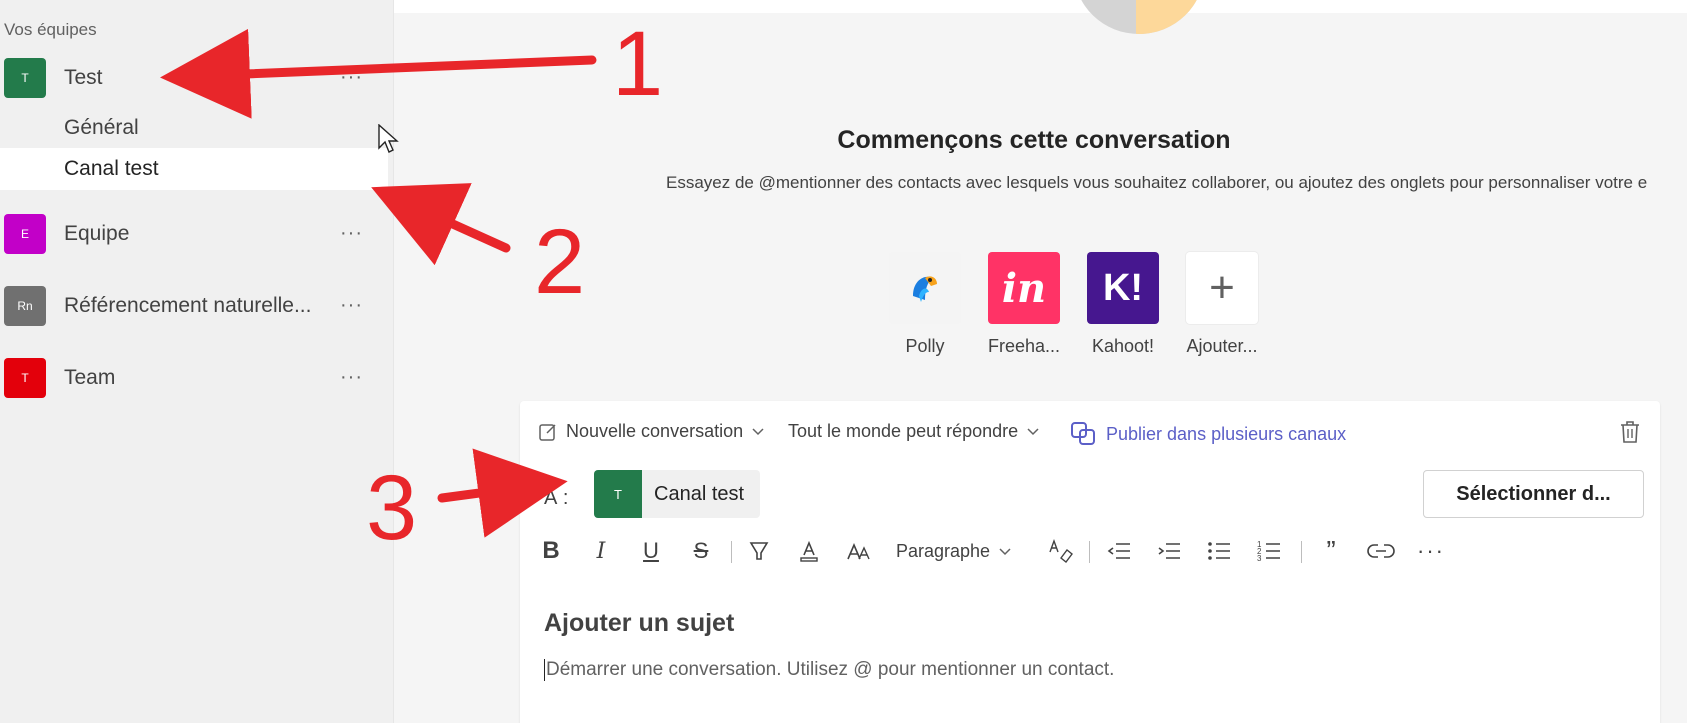 This screenshot has height=723, width=1687. Describe the element at coordinates (560, 262) in the screenshot. I see `annotation-number-2: 2` at that location.